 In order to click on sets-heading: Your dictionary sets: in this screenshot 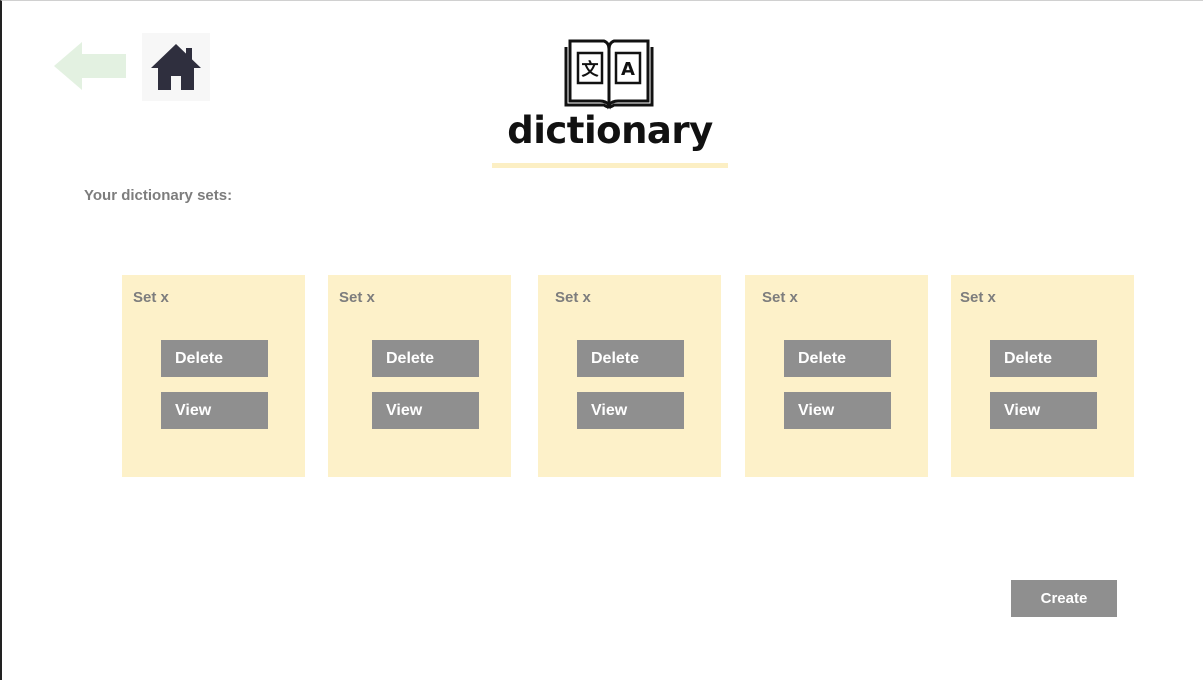, I will do `click(158, 195)`.